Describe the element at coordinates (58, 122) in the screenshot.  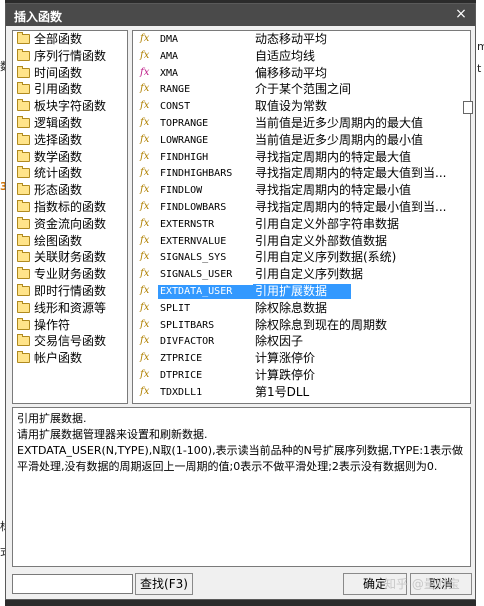
I see `category-label: 逻辑函数` at that location.